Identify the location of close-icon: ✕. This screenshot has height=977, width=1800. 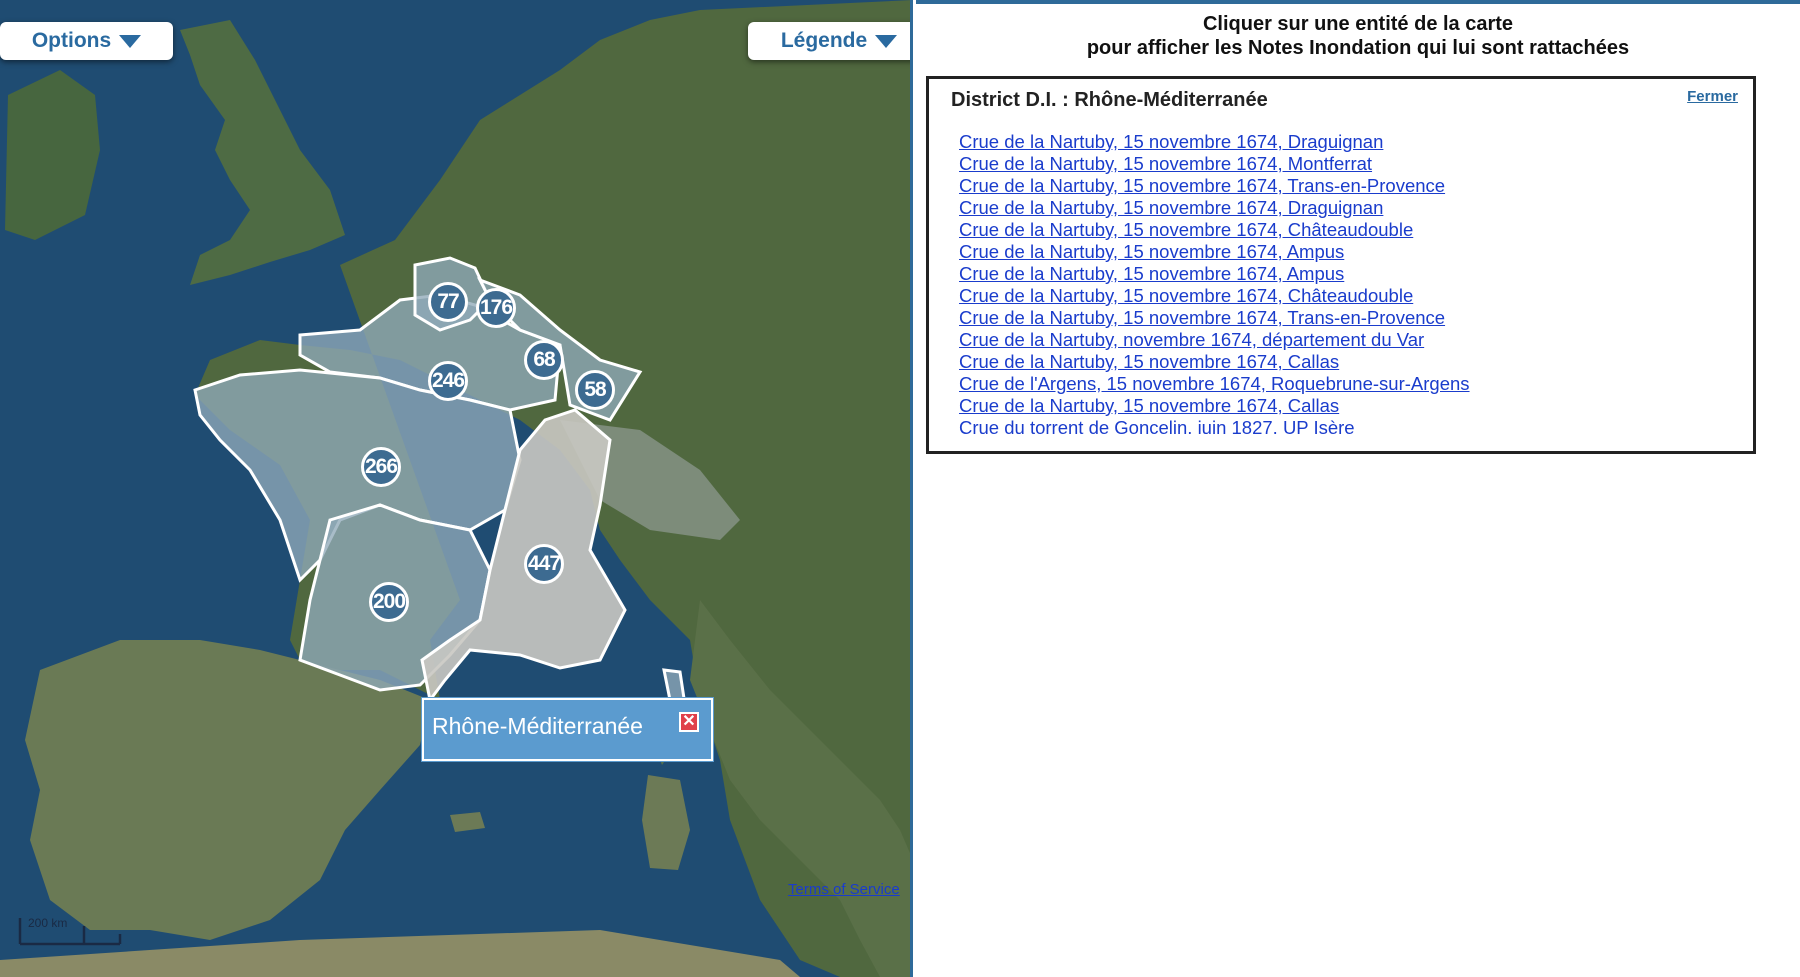
(689, 722).